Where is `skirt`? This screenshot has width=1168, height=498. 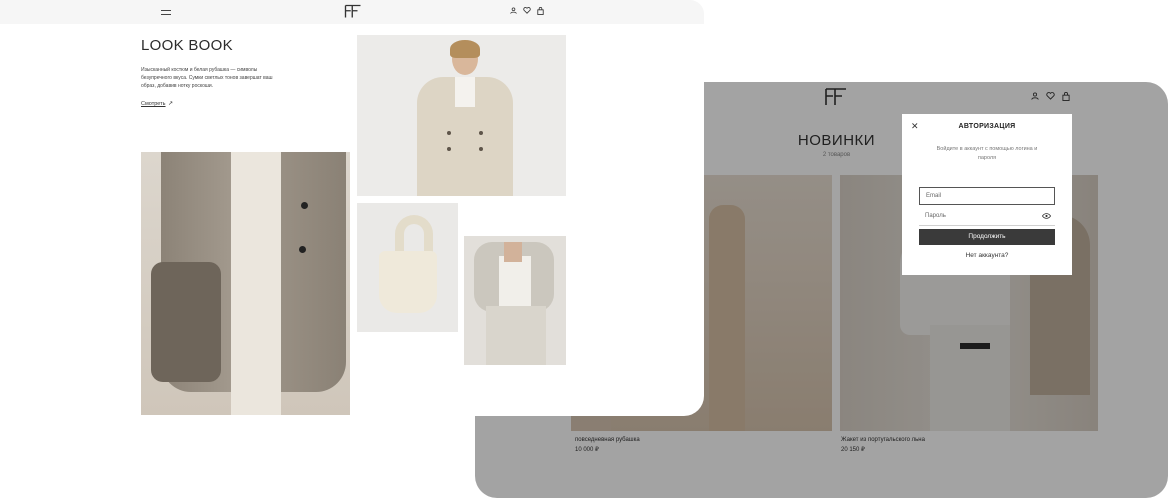 skirt is located at coordinates (256, 283).